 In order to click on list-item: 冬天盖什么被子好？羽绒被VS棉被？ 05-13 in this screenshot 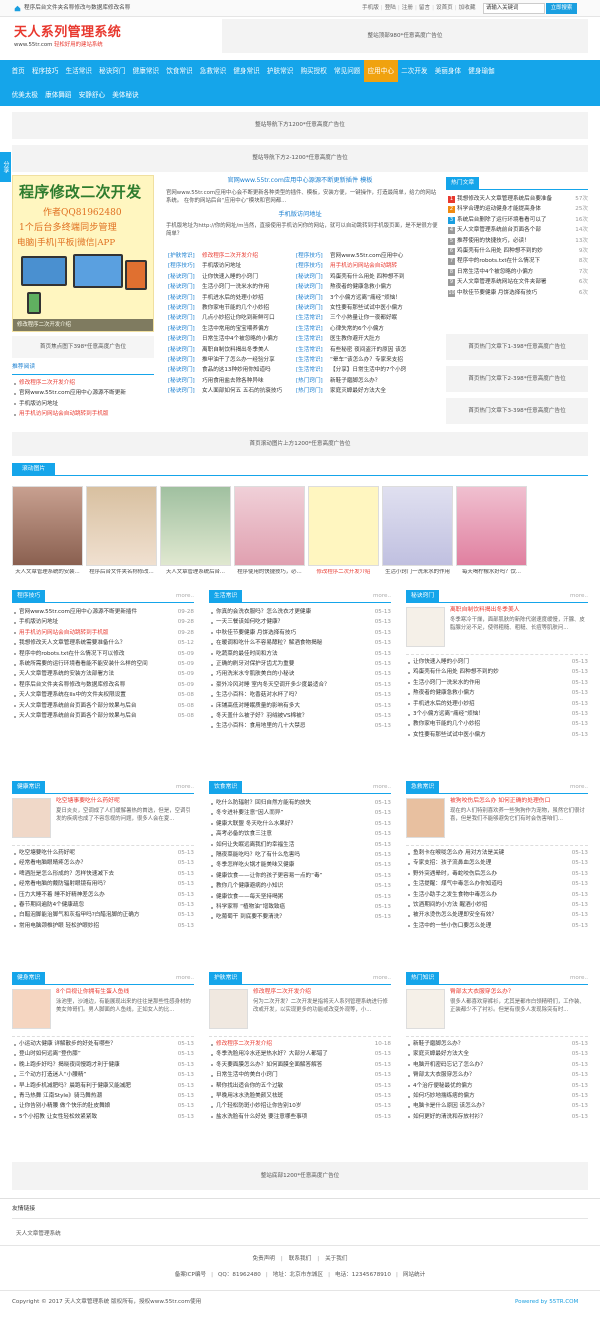, I will do `click(300, 716)`.